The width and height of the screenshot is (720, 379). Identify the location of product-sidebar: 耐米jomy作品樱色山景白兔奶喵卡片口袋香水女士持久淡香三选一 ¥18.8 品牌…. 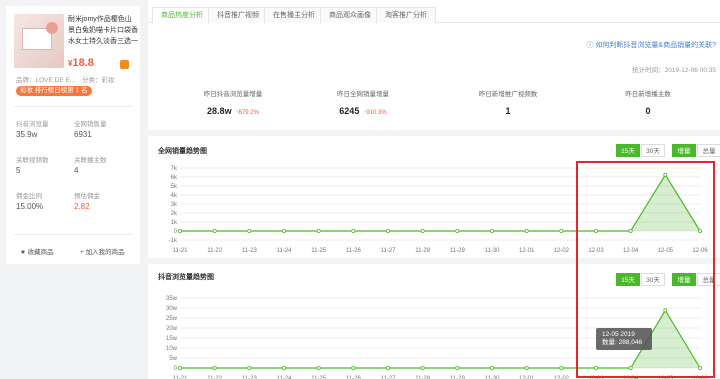
(73, 135).